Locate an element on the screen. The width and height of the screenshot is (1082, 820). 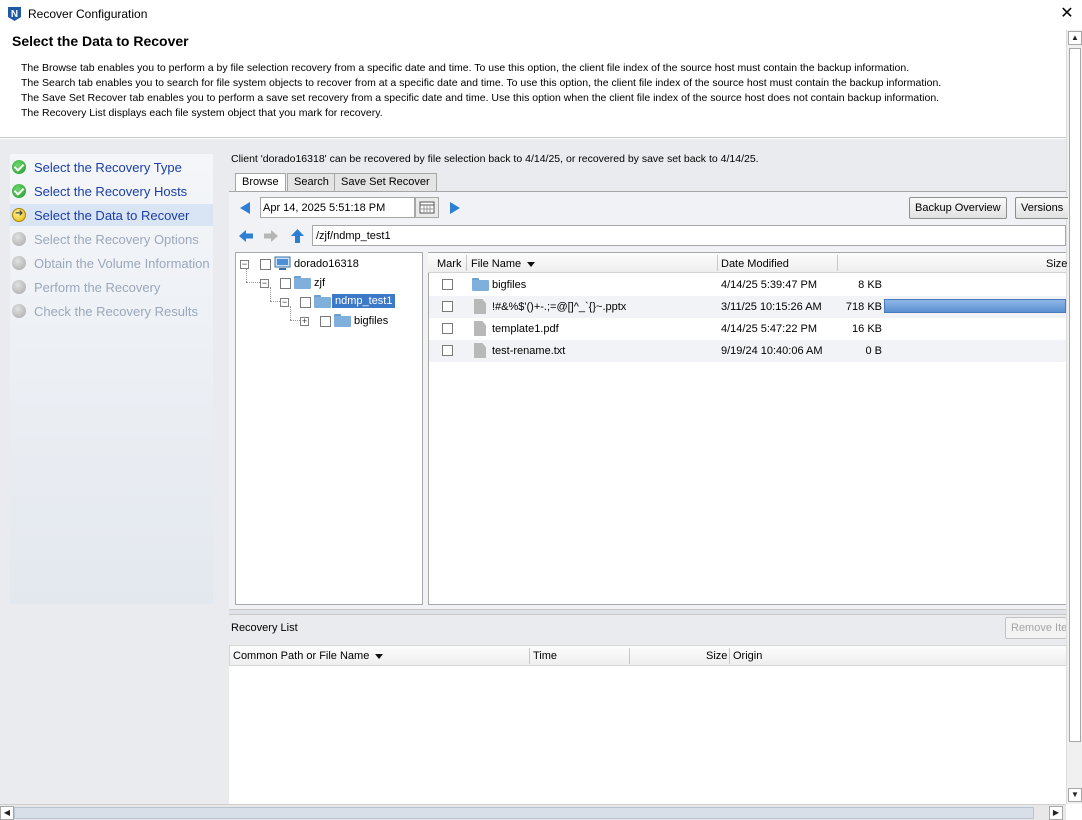
panel-splitter is located at coordinates (647, 612).